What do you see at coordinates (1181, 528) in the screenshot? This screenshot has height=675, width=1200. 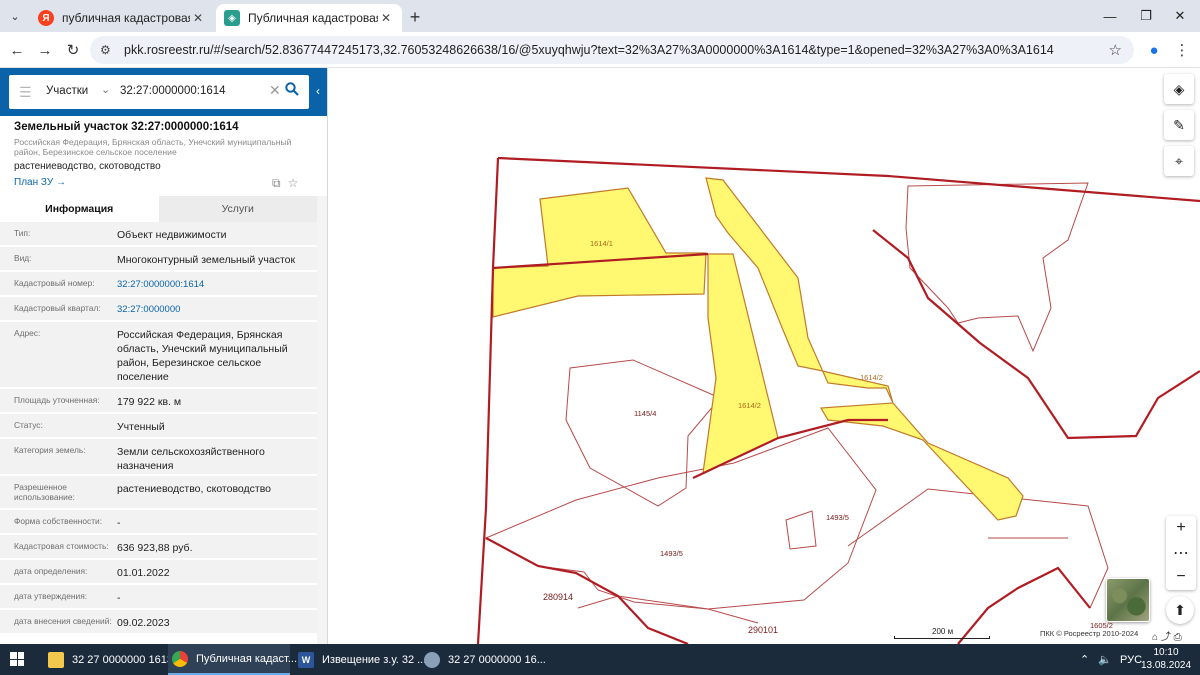 I see `zoom-in-button: +` at bounding box center [1181, 528].